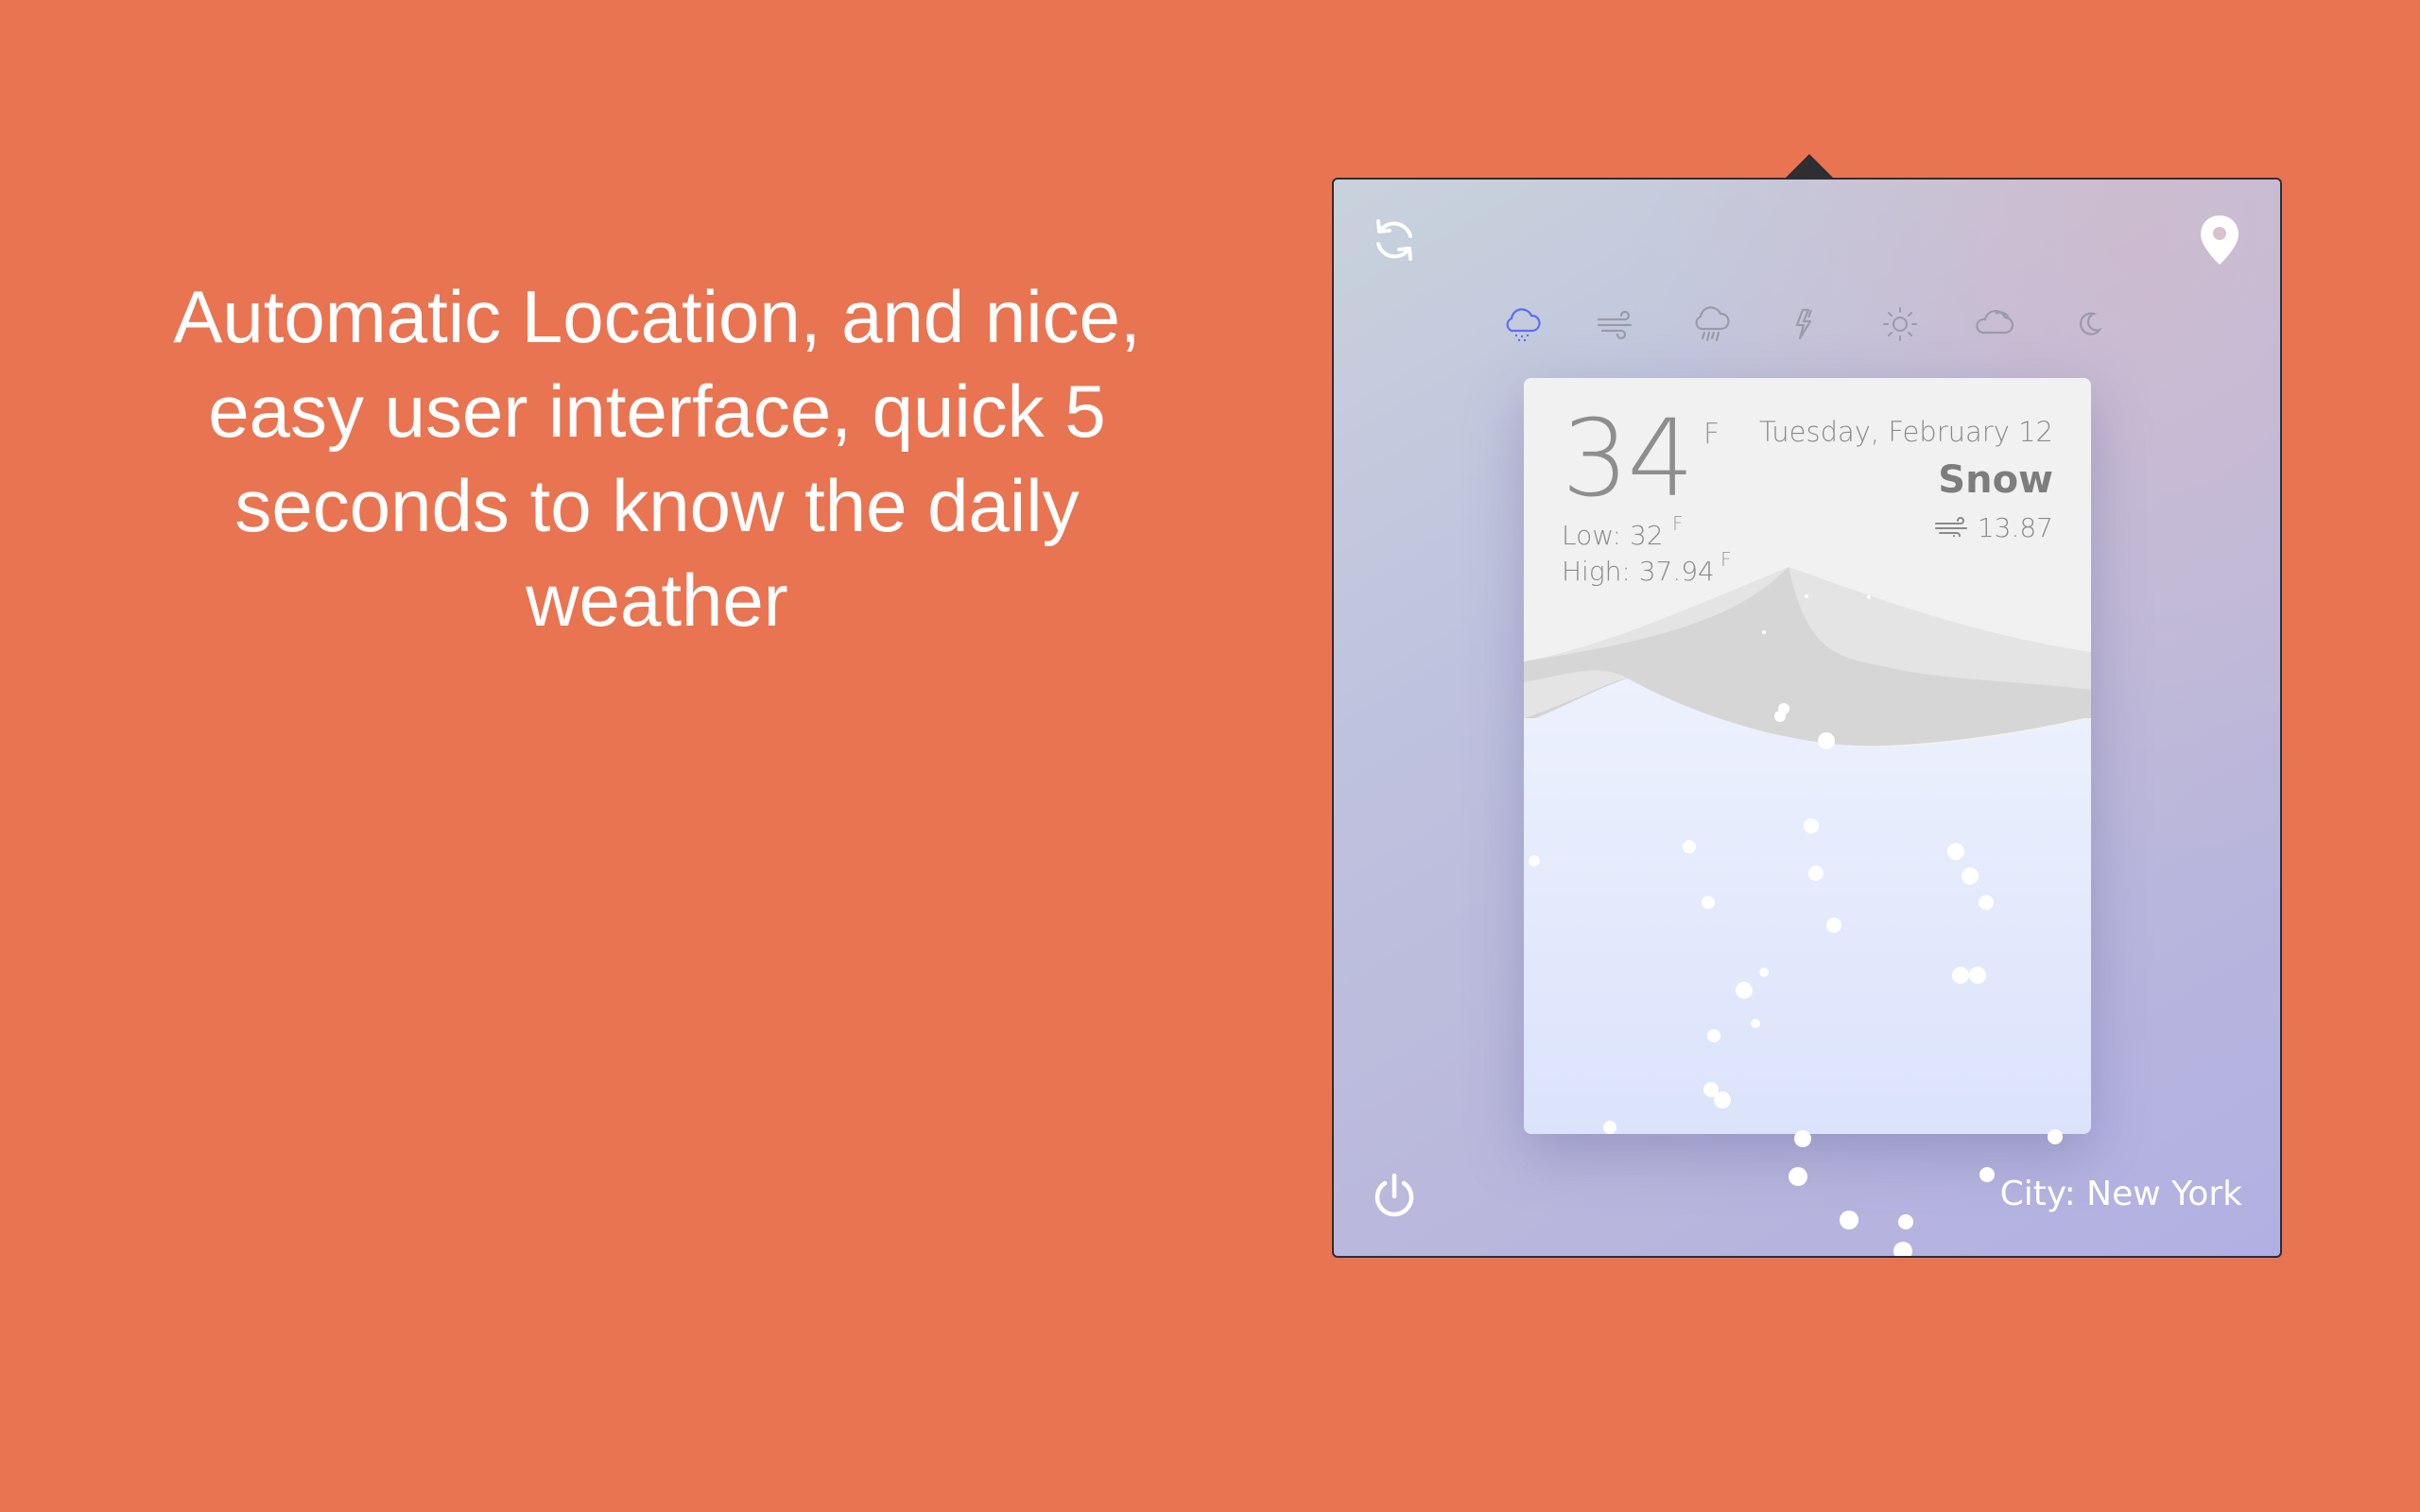  Describe the element at coordinates (1900, 324) in the screenshot. I see `sun-icon` at that location.